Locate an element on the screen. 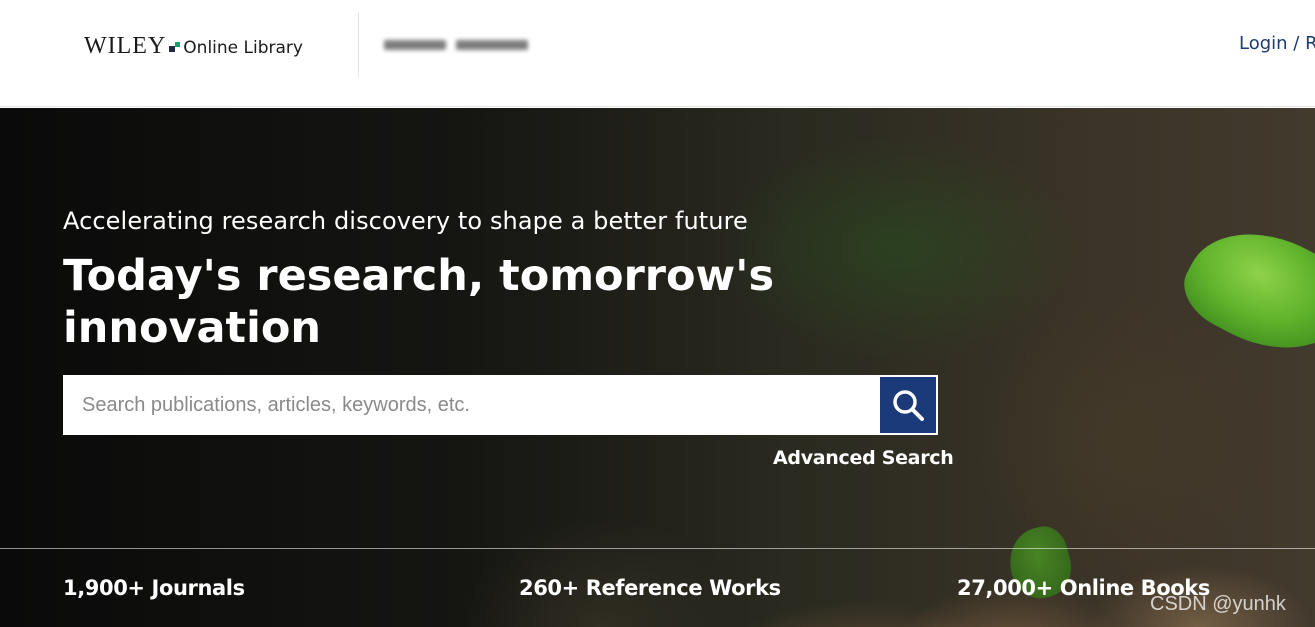  logo-mark-icon is located at coordinates (175, 47).